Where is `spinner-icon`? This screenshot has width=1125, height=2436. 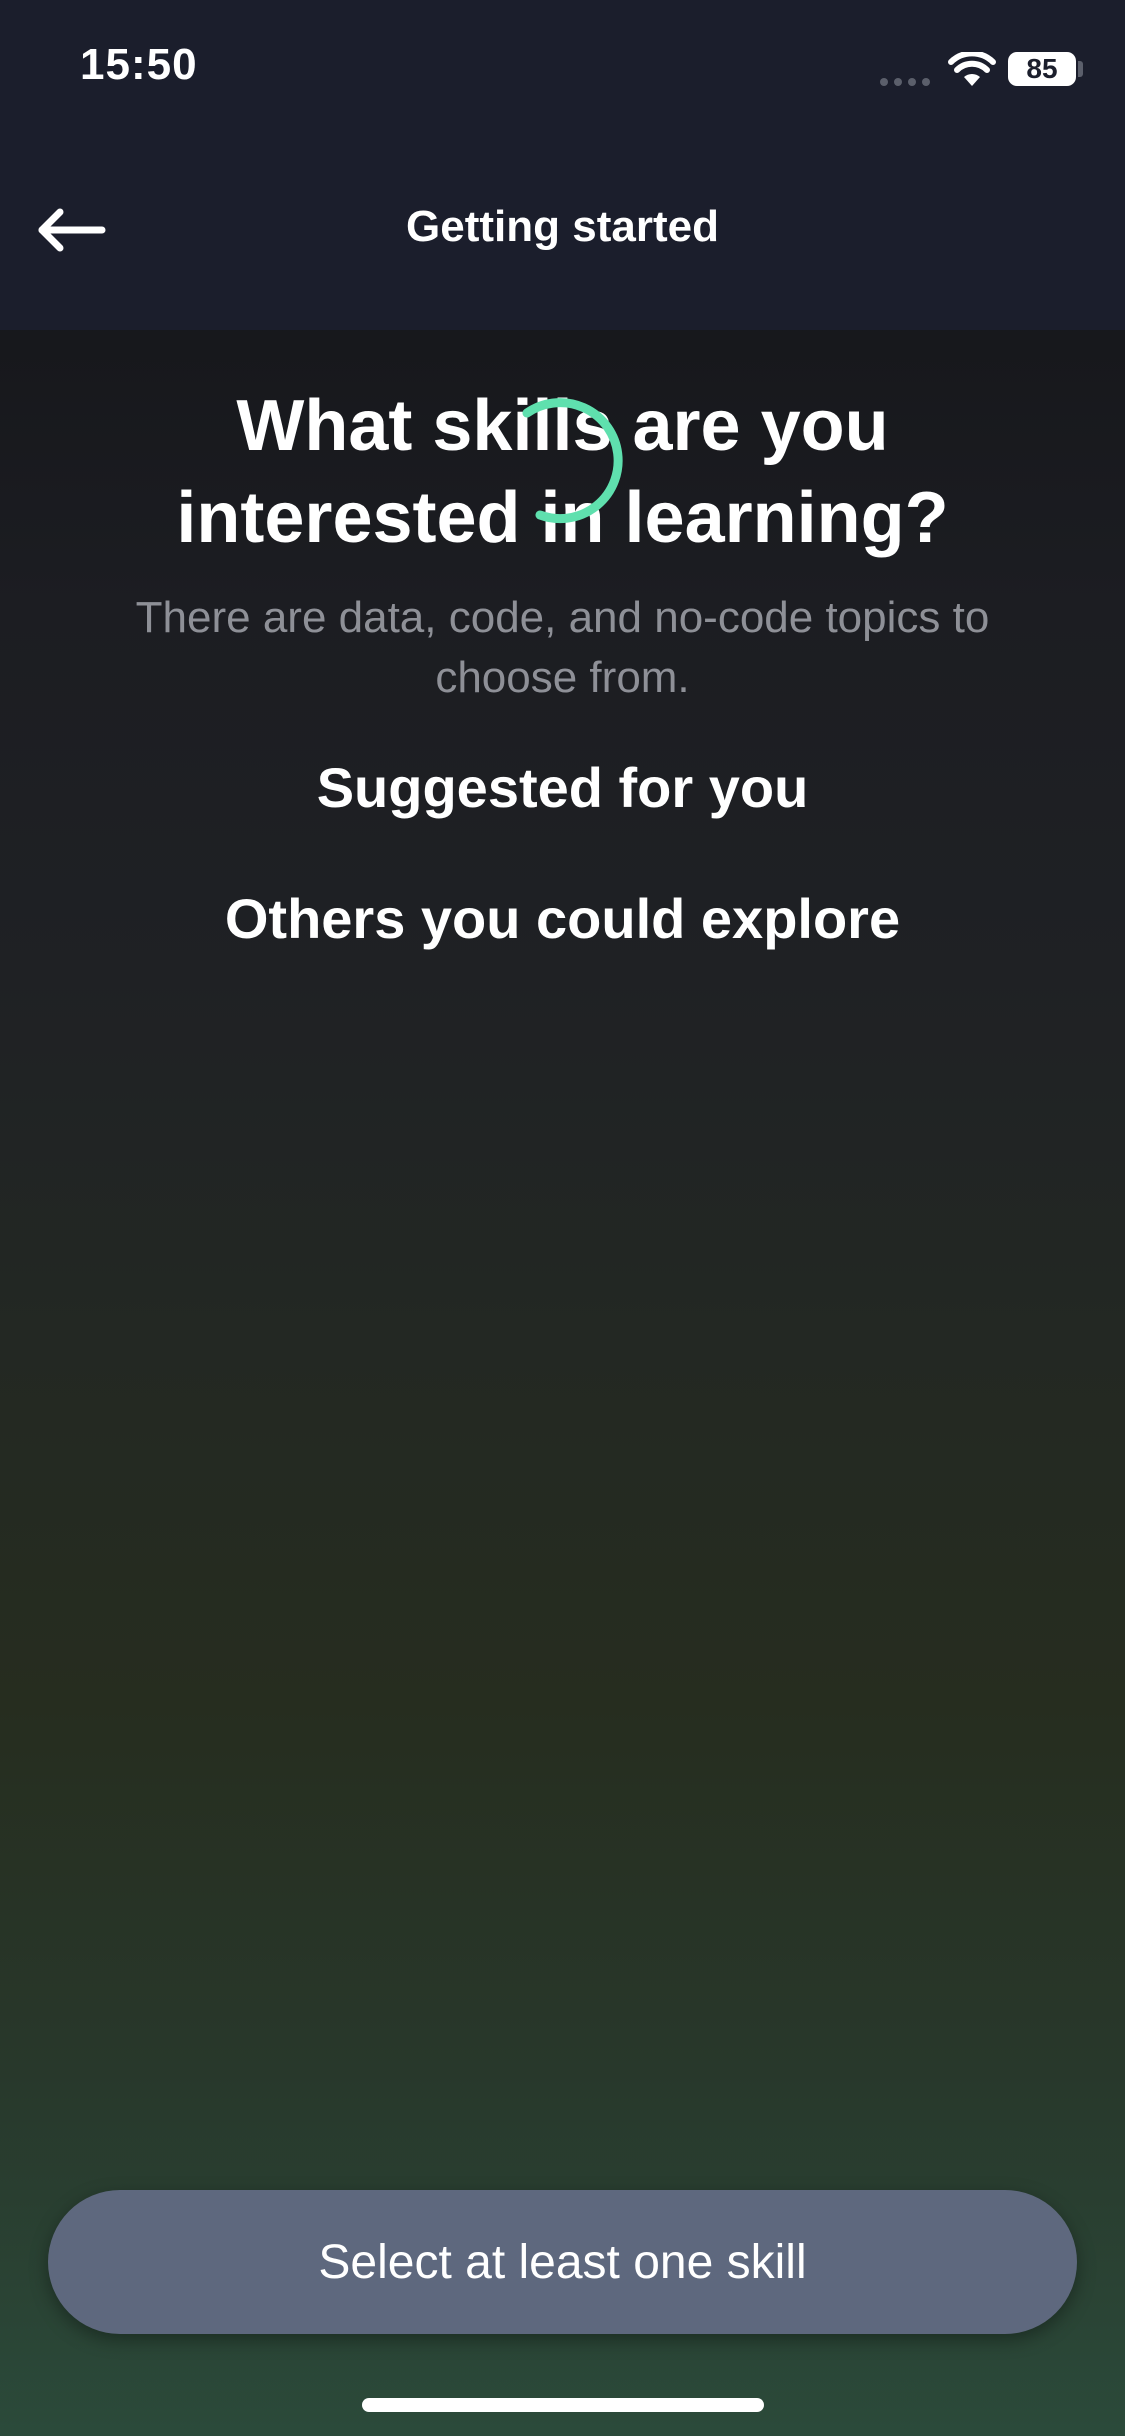
spinner-icon is located at coordinates (572, 461).